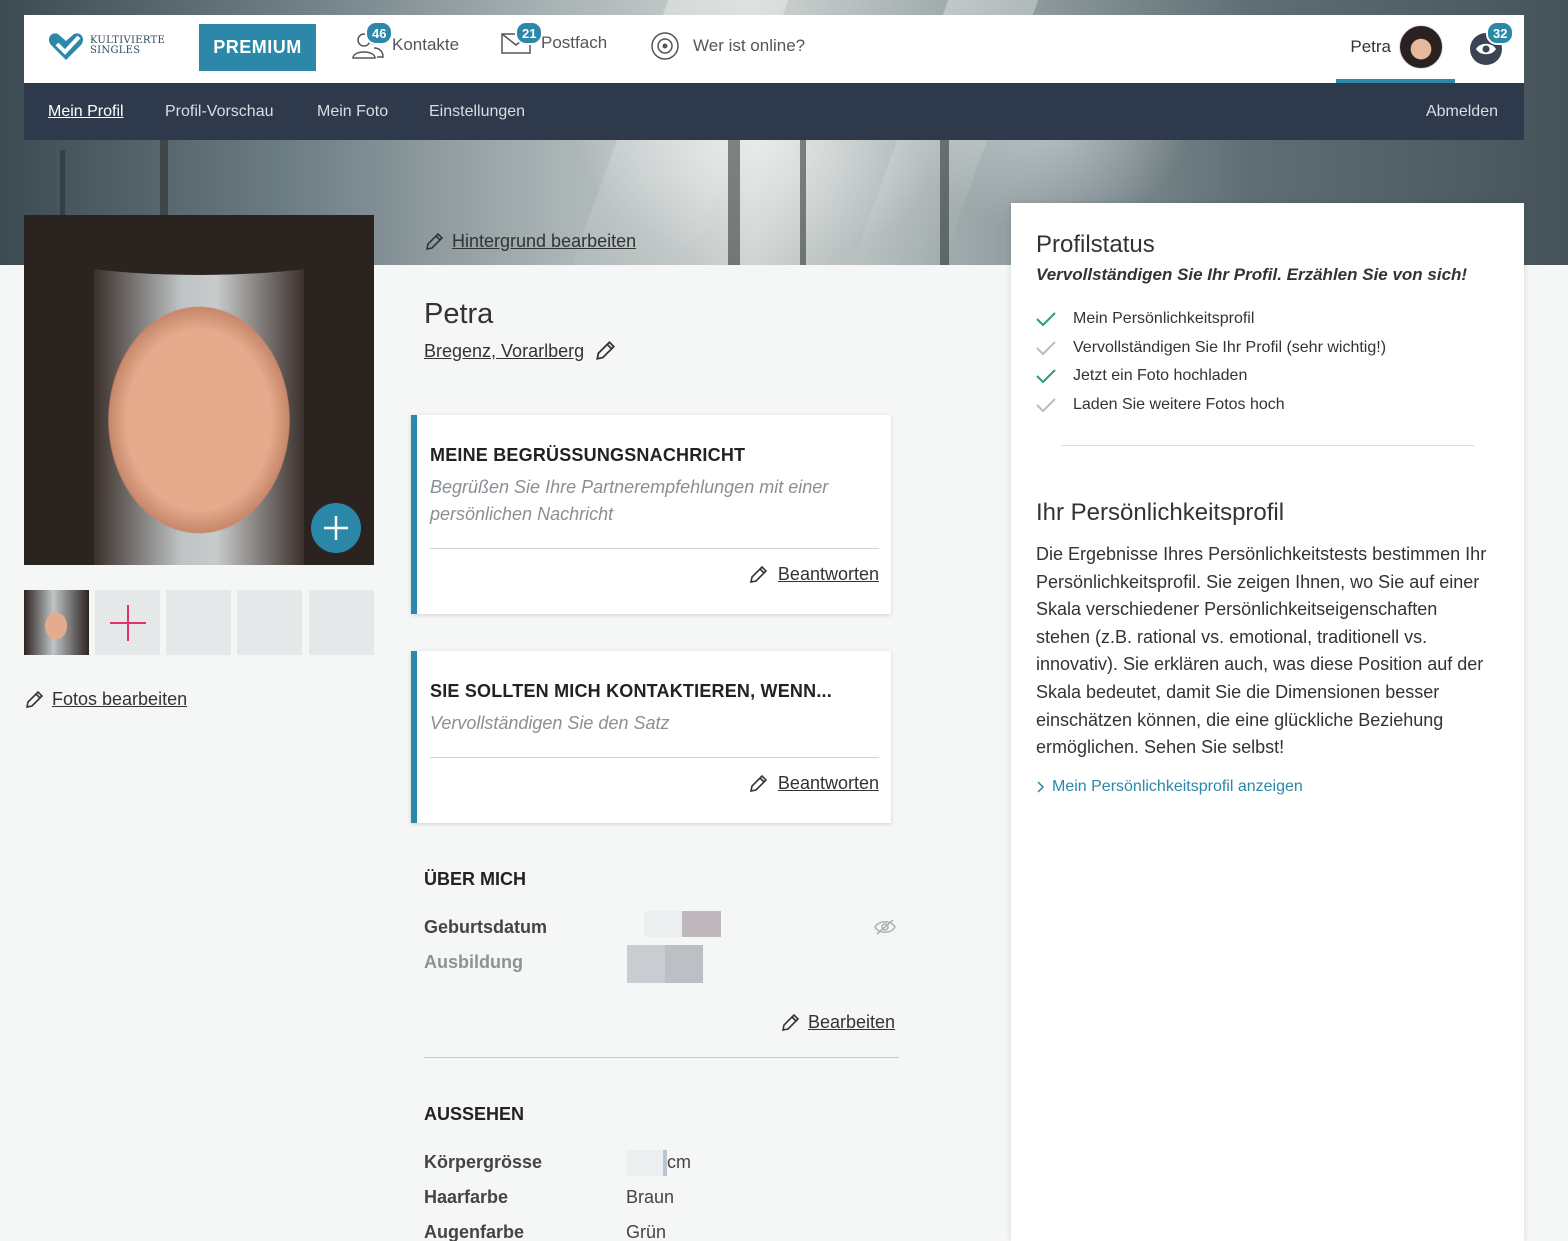 This screenshot has width=1568, height=1241. Describe the element at coordinates (379, 33) in the screenshot. I see `contacts-count-badge: 46` at that location.